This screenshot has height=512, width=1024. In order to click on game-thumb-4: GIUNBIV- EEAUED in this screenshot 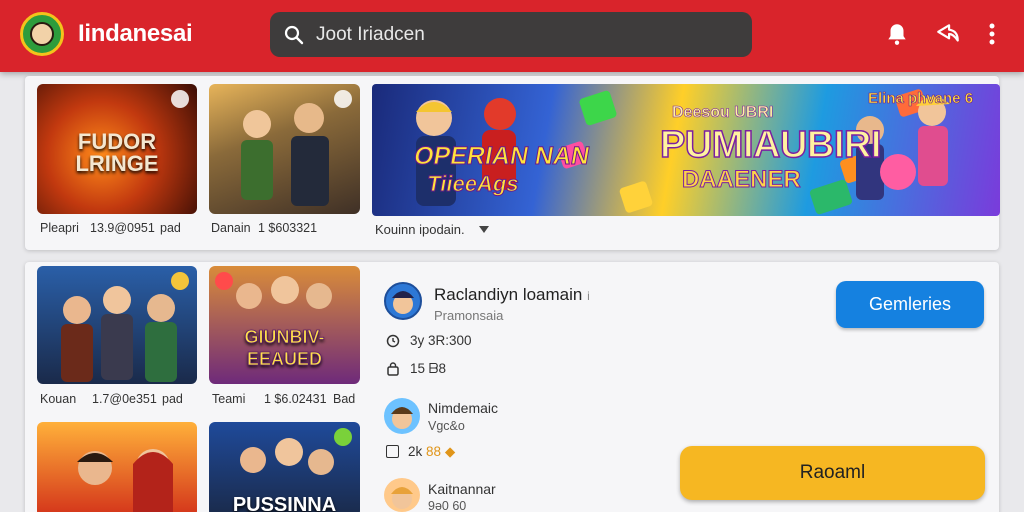, I will do `click(284, 325)`.